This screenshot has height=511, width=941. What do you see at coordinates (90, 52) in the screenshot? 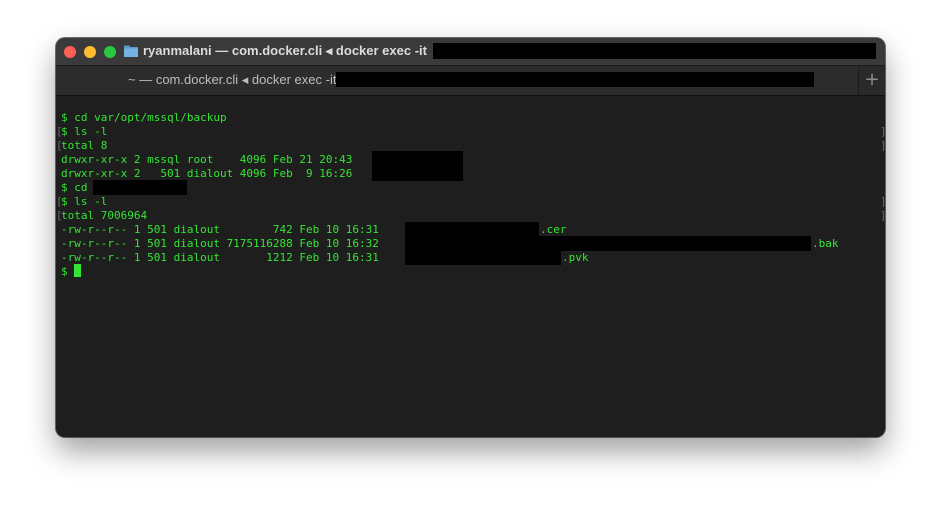
I see `minimize-button` at bounding box center [90, 52].